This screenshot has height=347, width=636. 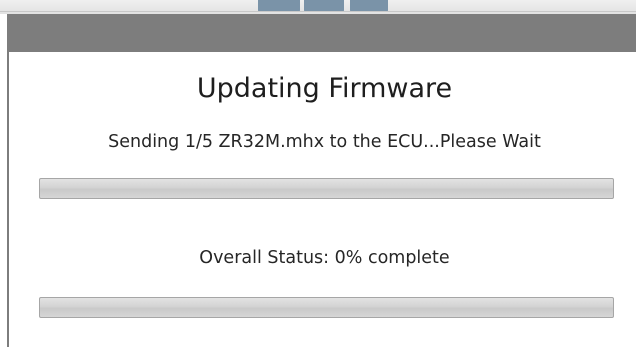 What do you see at coordinates (322, 33) in the screenshot?
I see `dialog-titlebar` at bounding box center [322, 33].